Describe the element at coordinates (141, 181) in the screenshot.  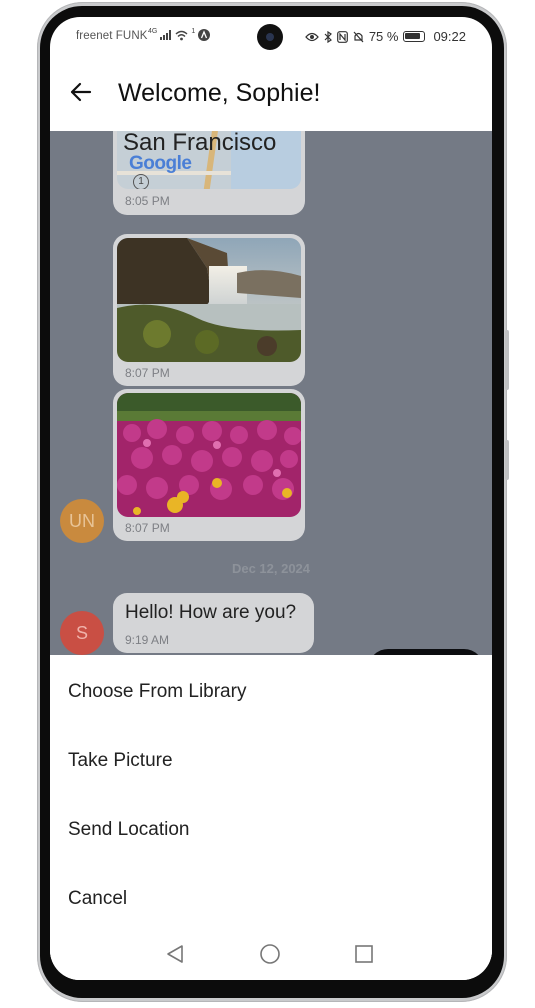
I see `map-marker-label: 1` at that location.